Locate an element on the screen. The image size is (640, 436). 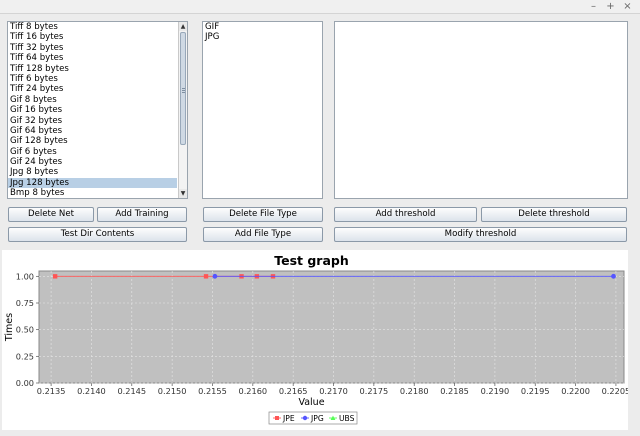
x-tick-label: 0.2205 is located at coordinates (615, 391).